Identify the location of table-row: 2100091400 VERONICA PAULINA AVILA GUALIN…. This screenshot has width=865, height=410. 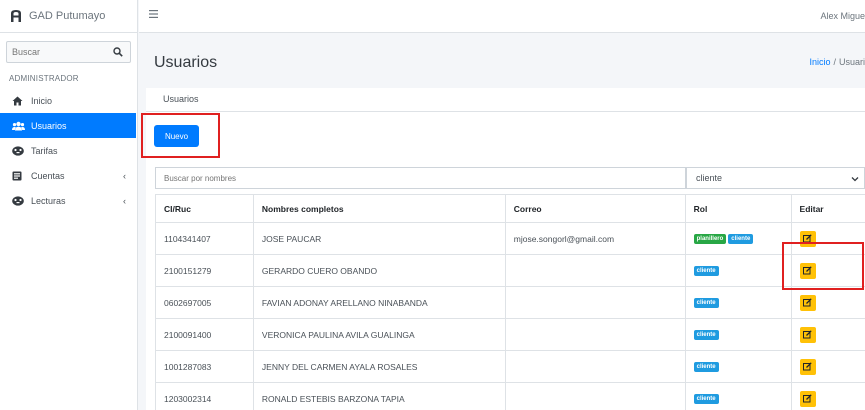
(510, 334).